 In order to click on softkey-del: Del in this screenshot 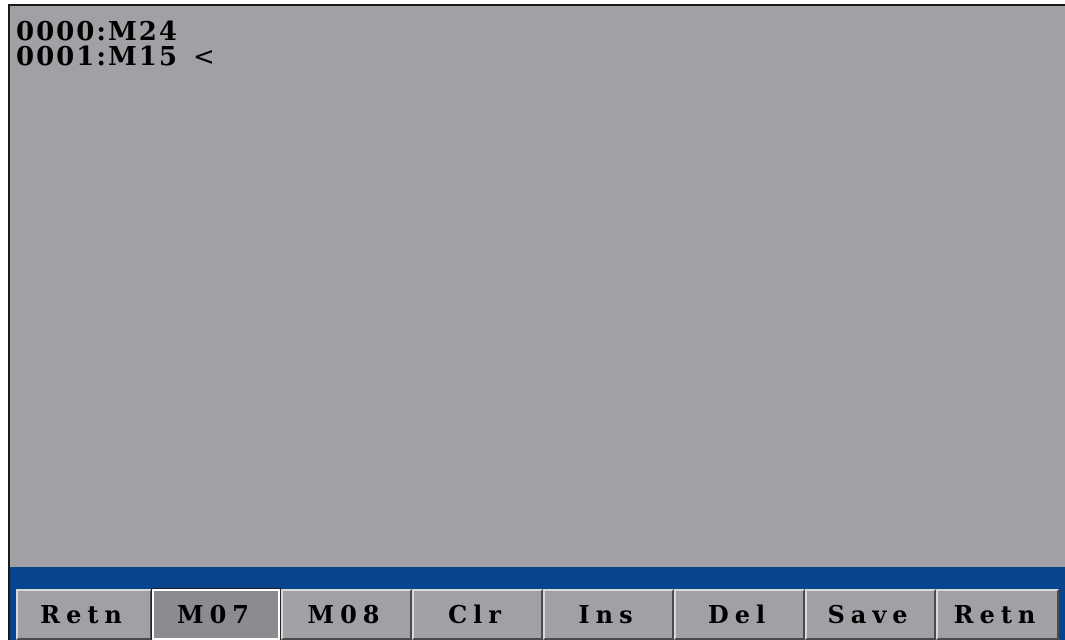, I will do `click(739, 614)`.